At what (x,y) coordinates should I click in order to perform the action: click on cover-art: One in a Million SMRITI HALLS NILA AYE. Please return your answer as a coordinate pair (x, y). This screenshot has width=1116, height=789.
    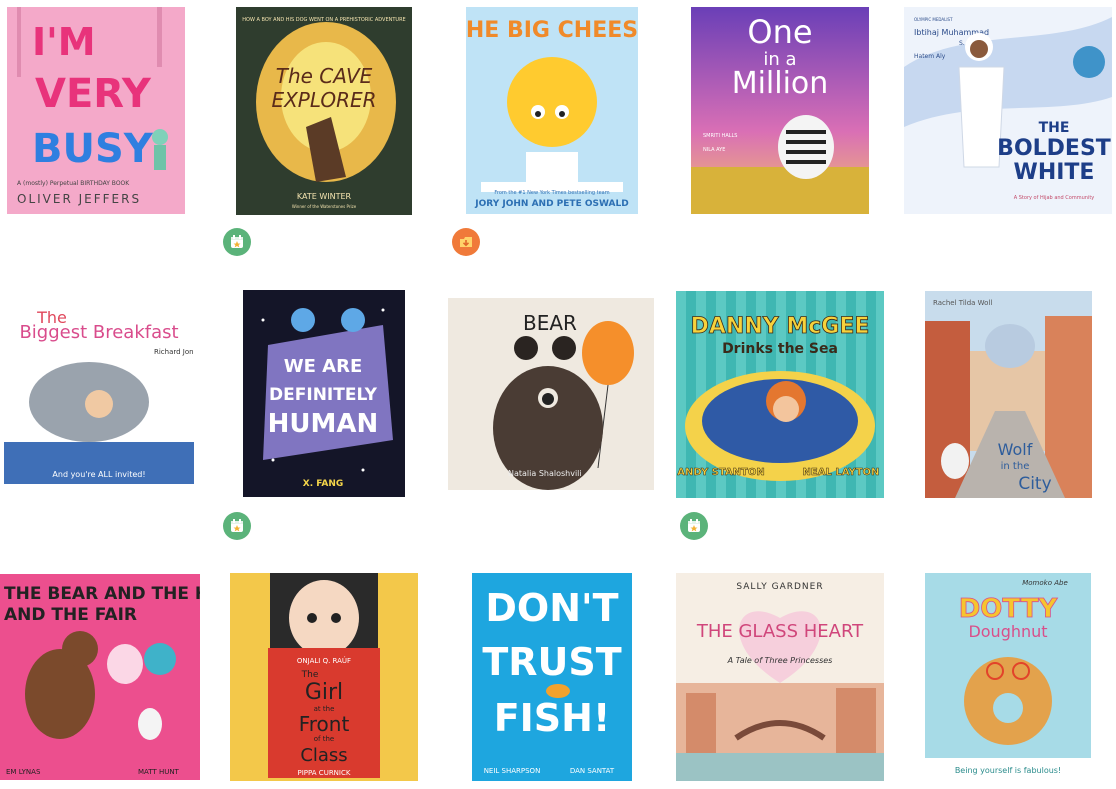
    Looking at the image, I should click on (780, 110).